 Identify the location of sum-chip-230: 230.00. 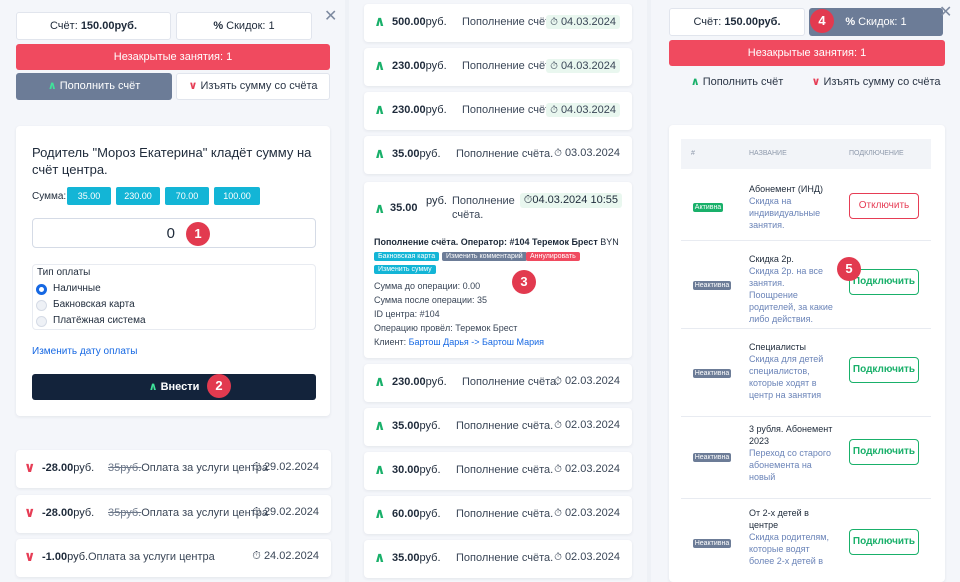
(138, 196).